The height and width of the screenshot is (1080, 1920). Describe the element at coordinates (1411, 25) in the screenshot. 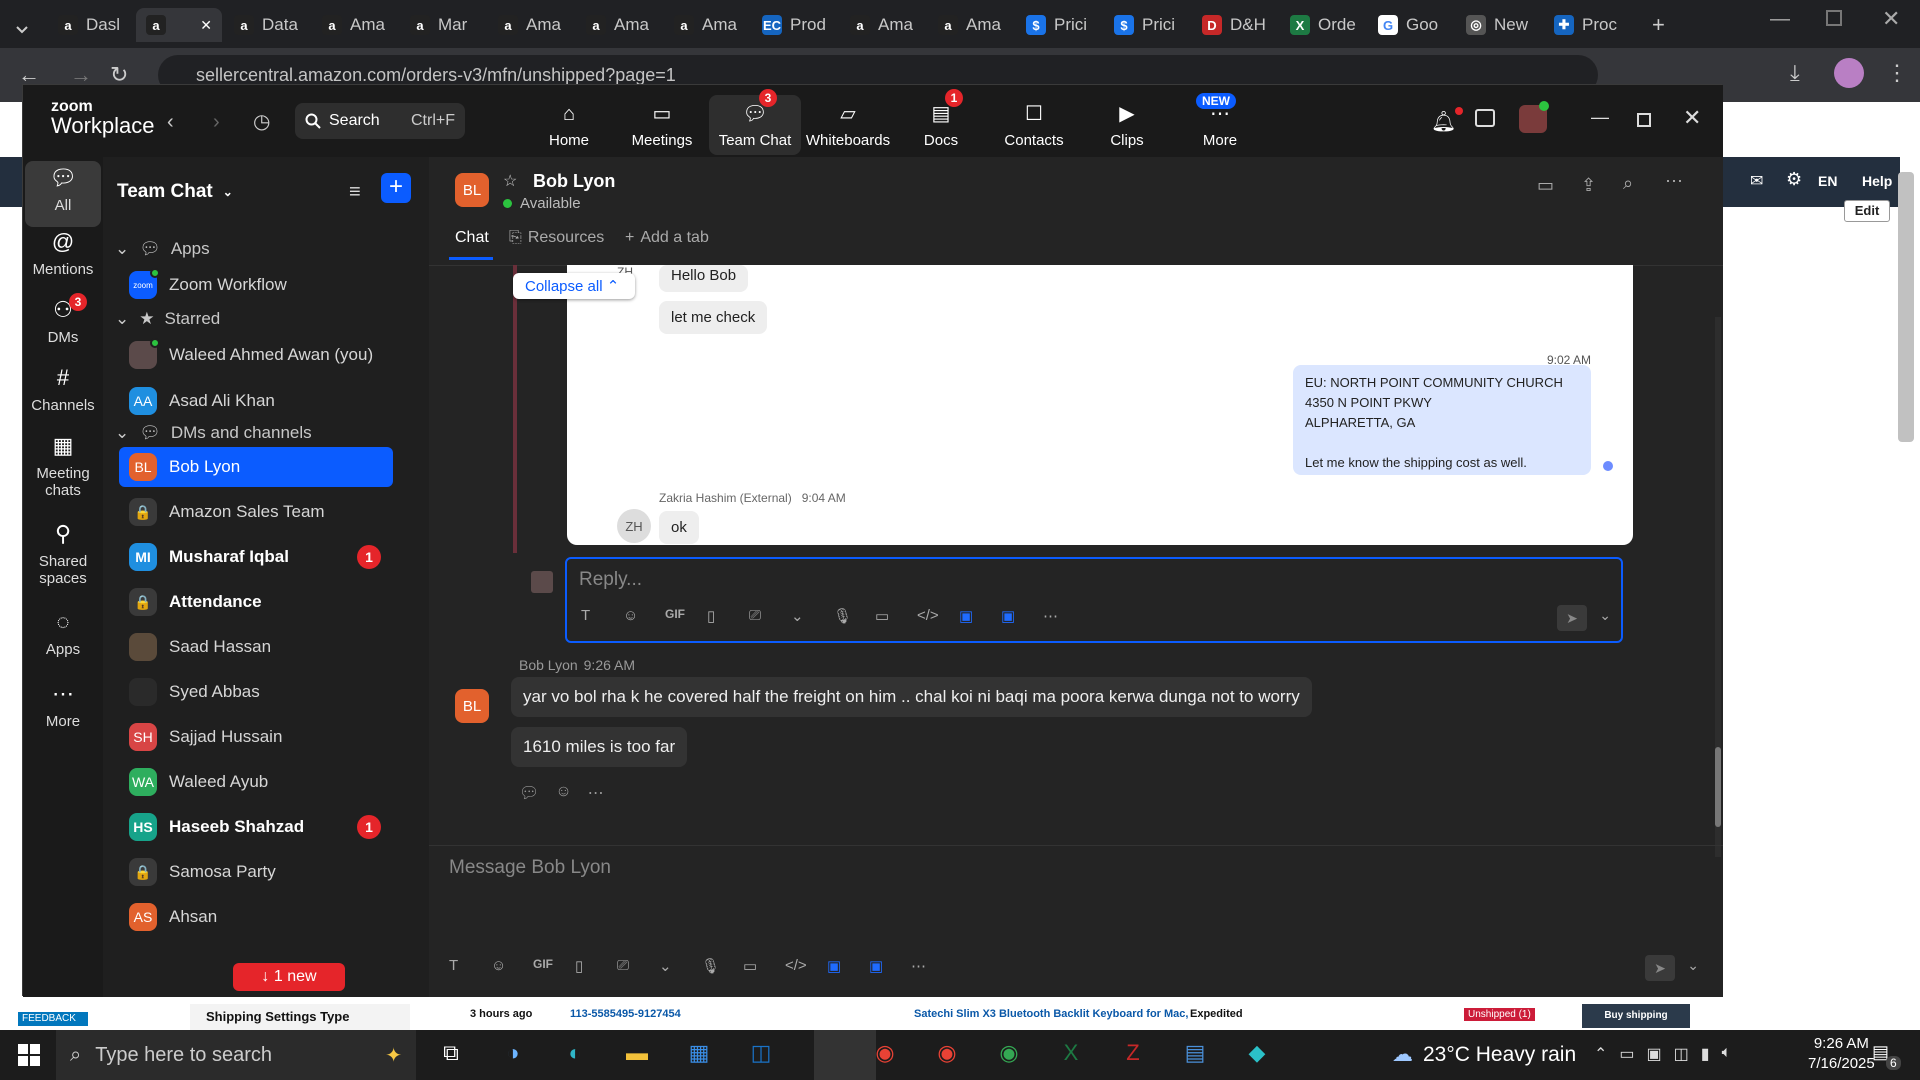

I see `browser-tab: G Goo` at that location.